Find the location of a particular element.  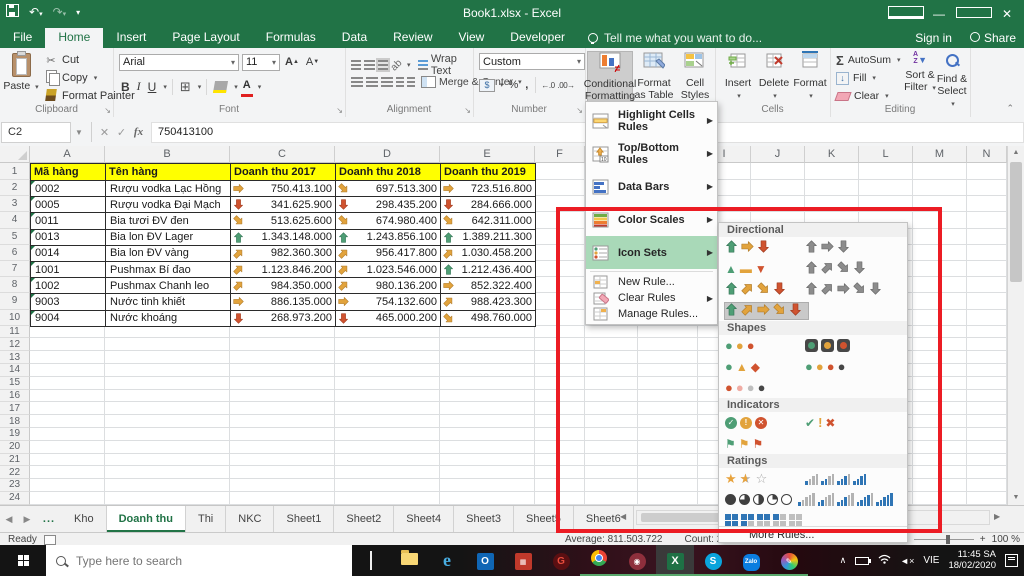

sheet-tab-doanh-thu: Doanh thu is located at coordinates (146, 519).